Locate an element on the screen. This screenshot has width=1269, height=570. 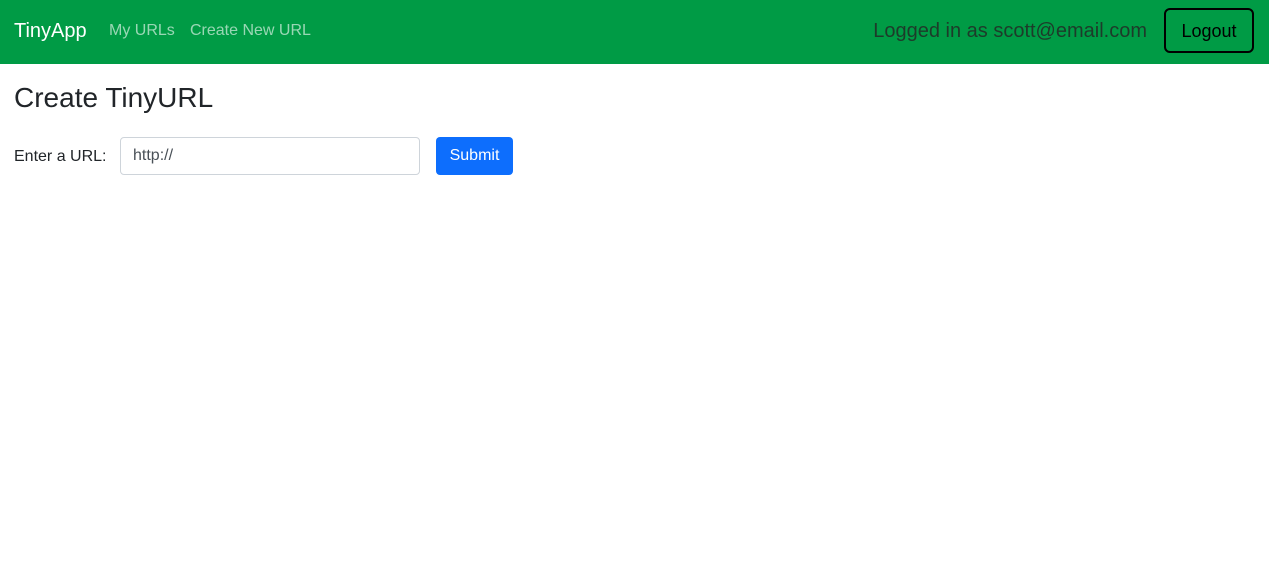
url-field-label: Enter a URL: is located at coordinates (60, 156).